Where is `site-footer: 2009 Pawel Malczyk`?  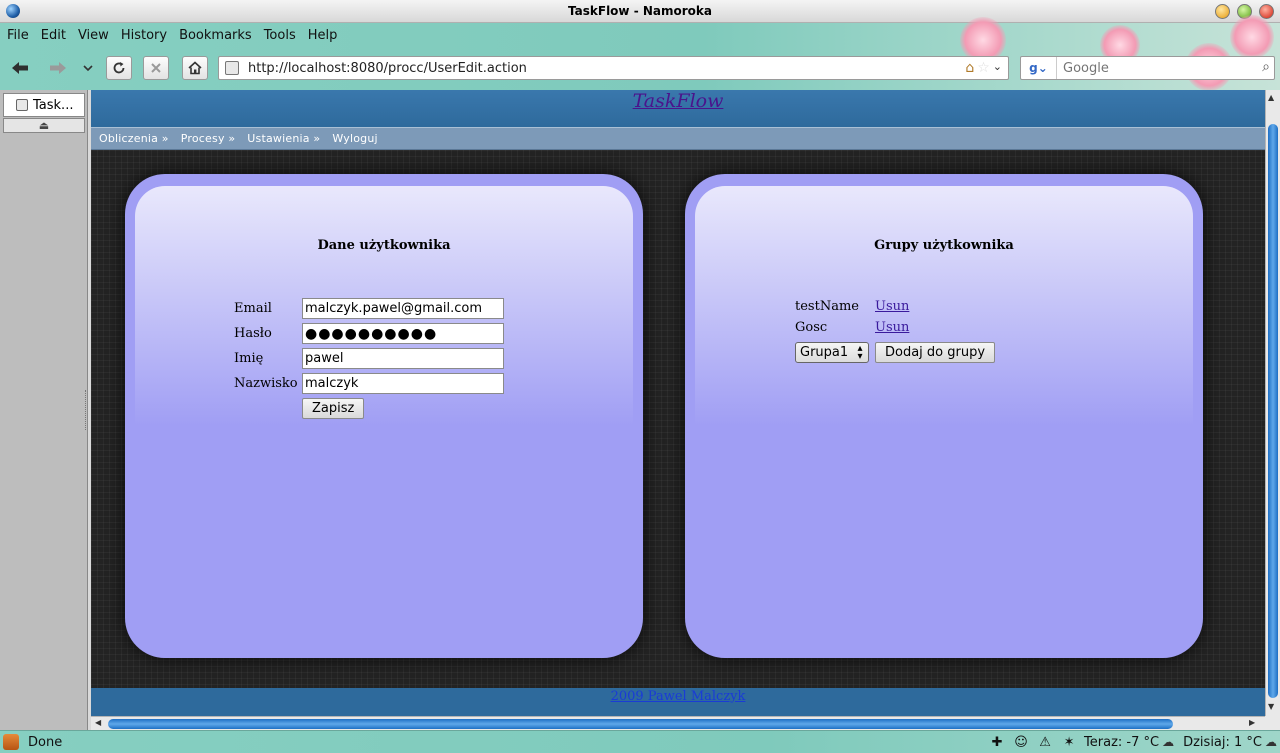 site-footer: 2009 Pawel Malczyk is located at coordinates (678, 702).